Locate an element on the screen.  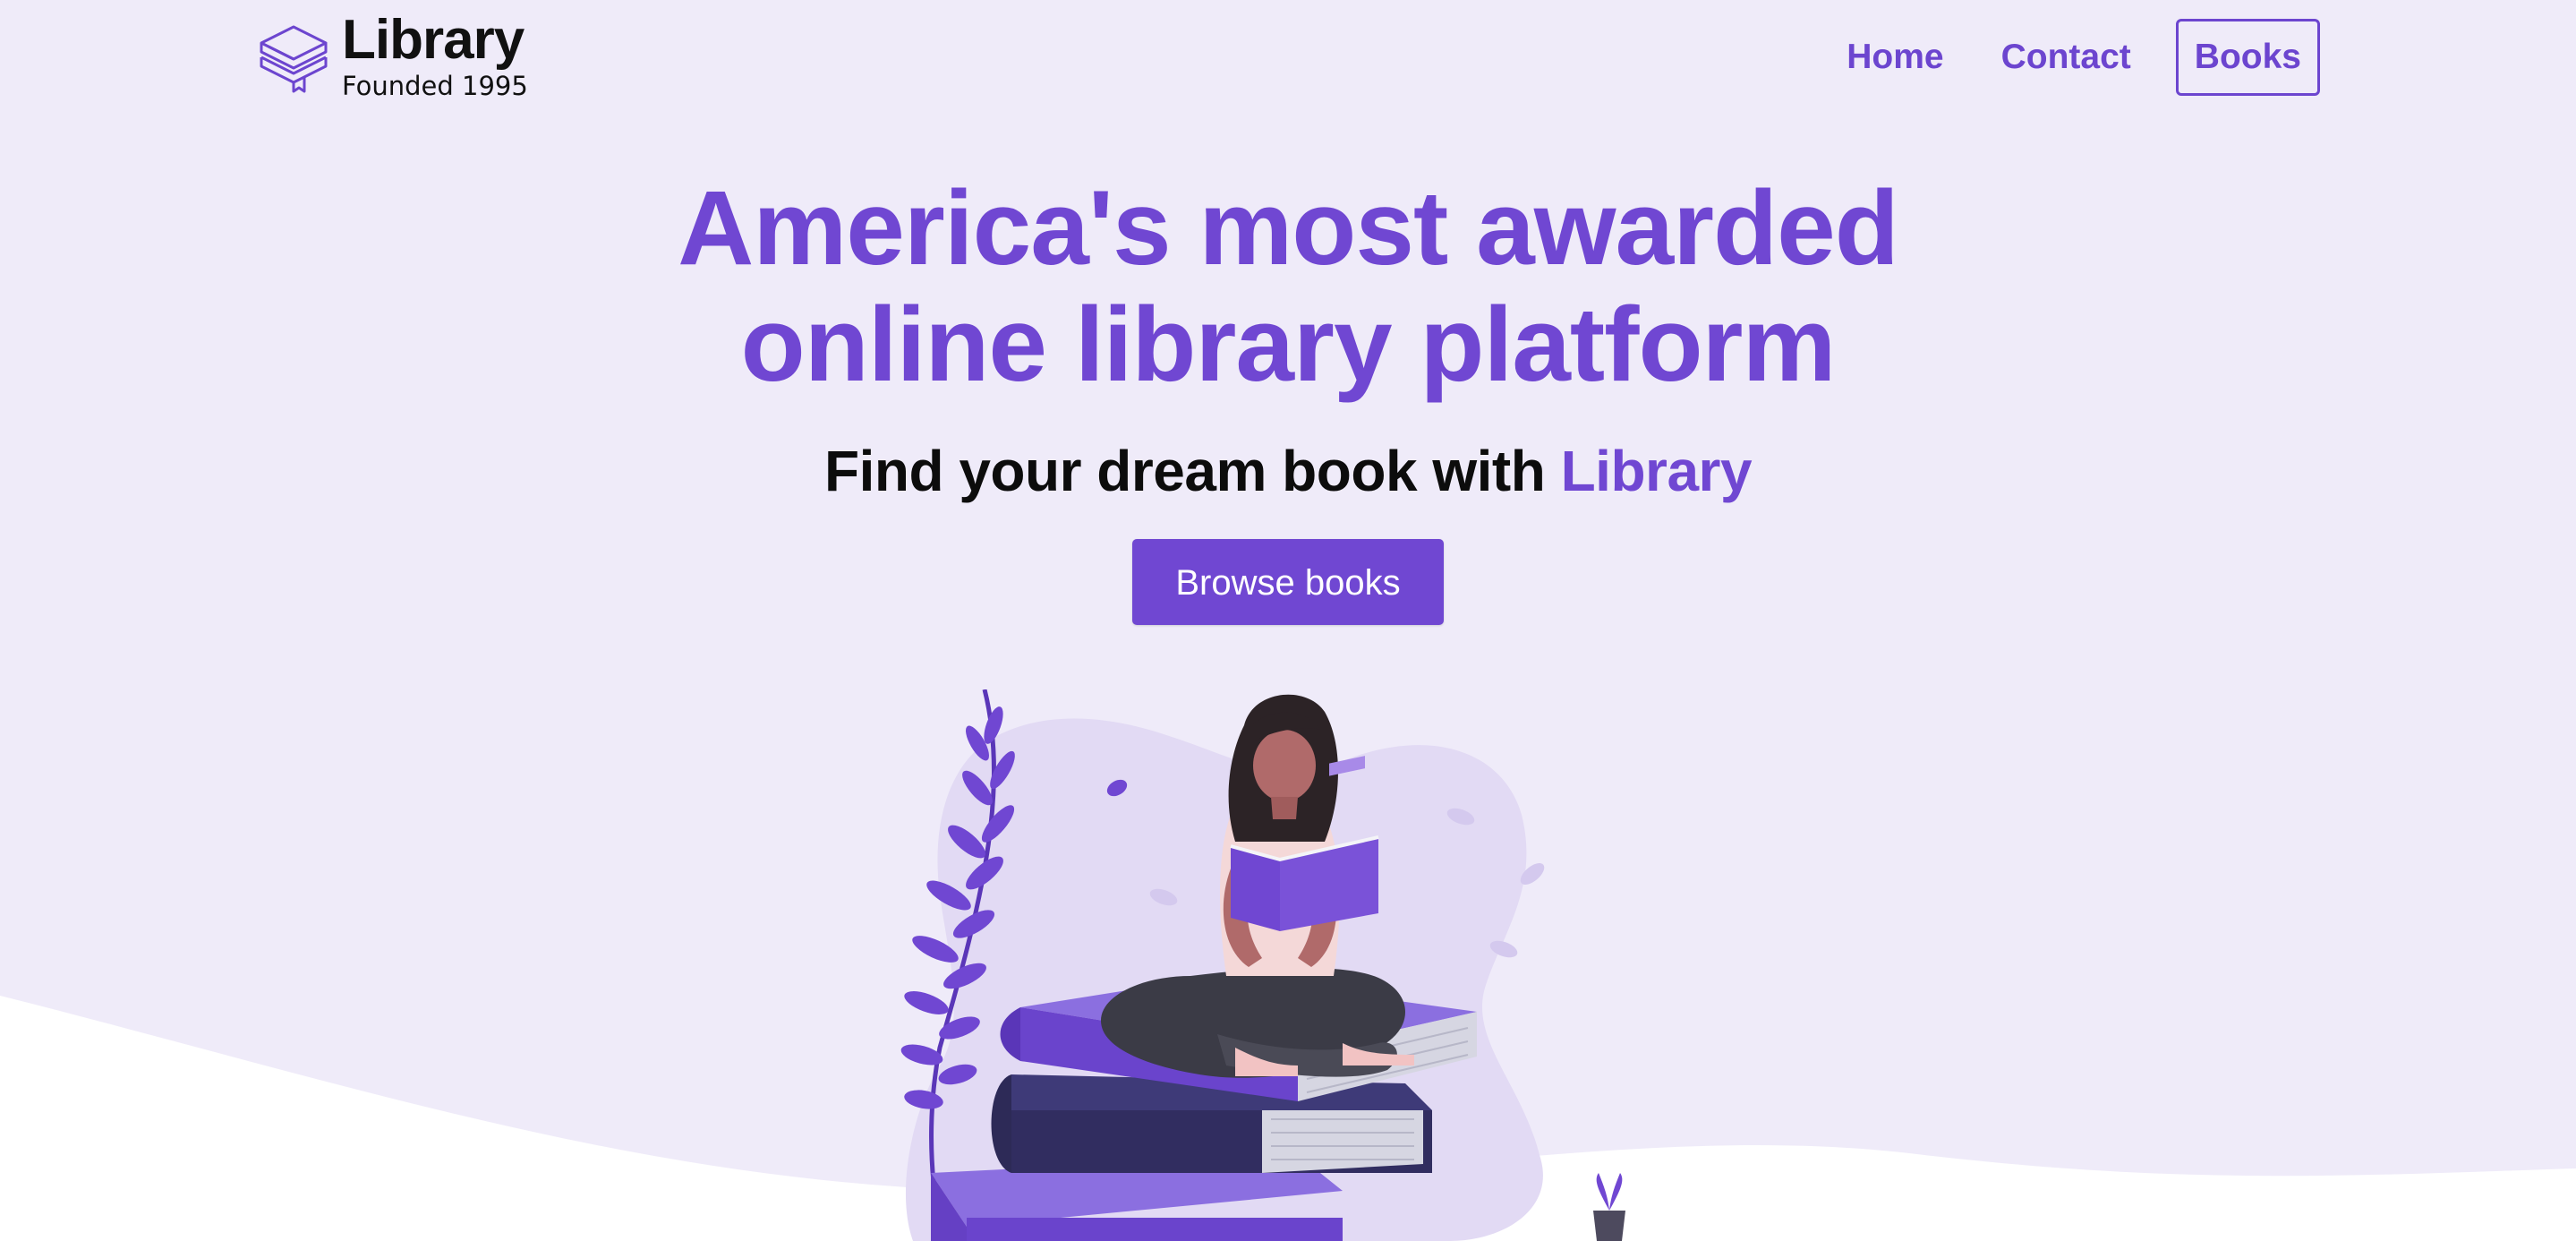
brand-logo-link: Library Founded 1995 is located at coordinates (392, 57).